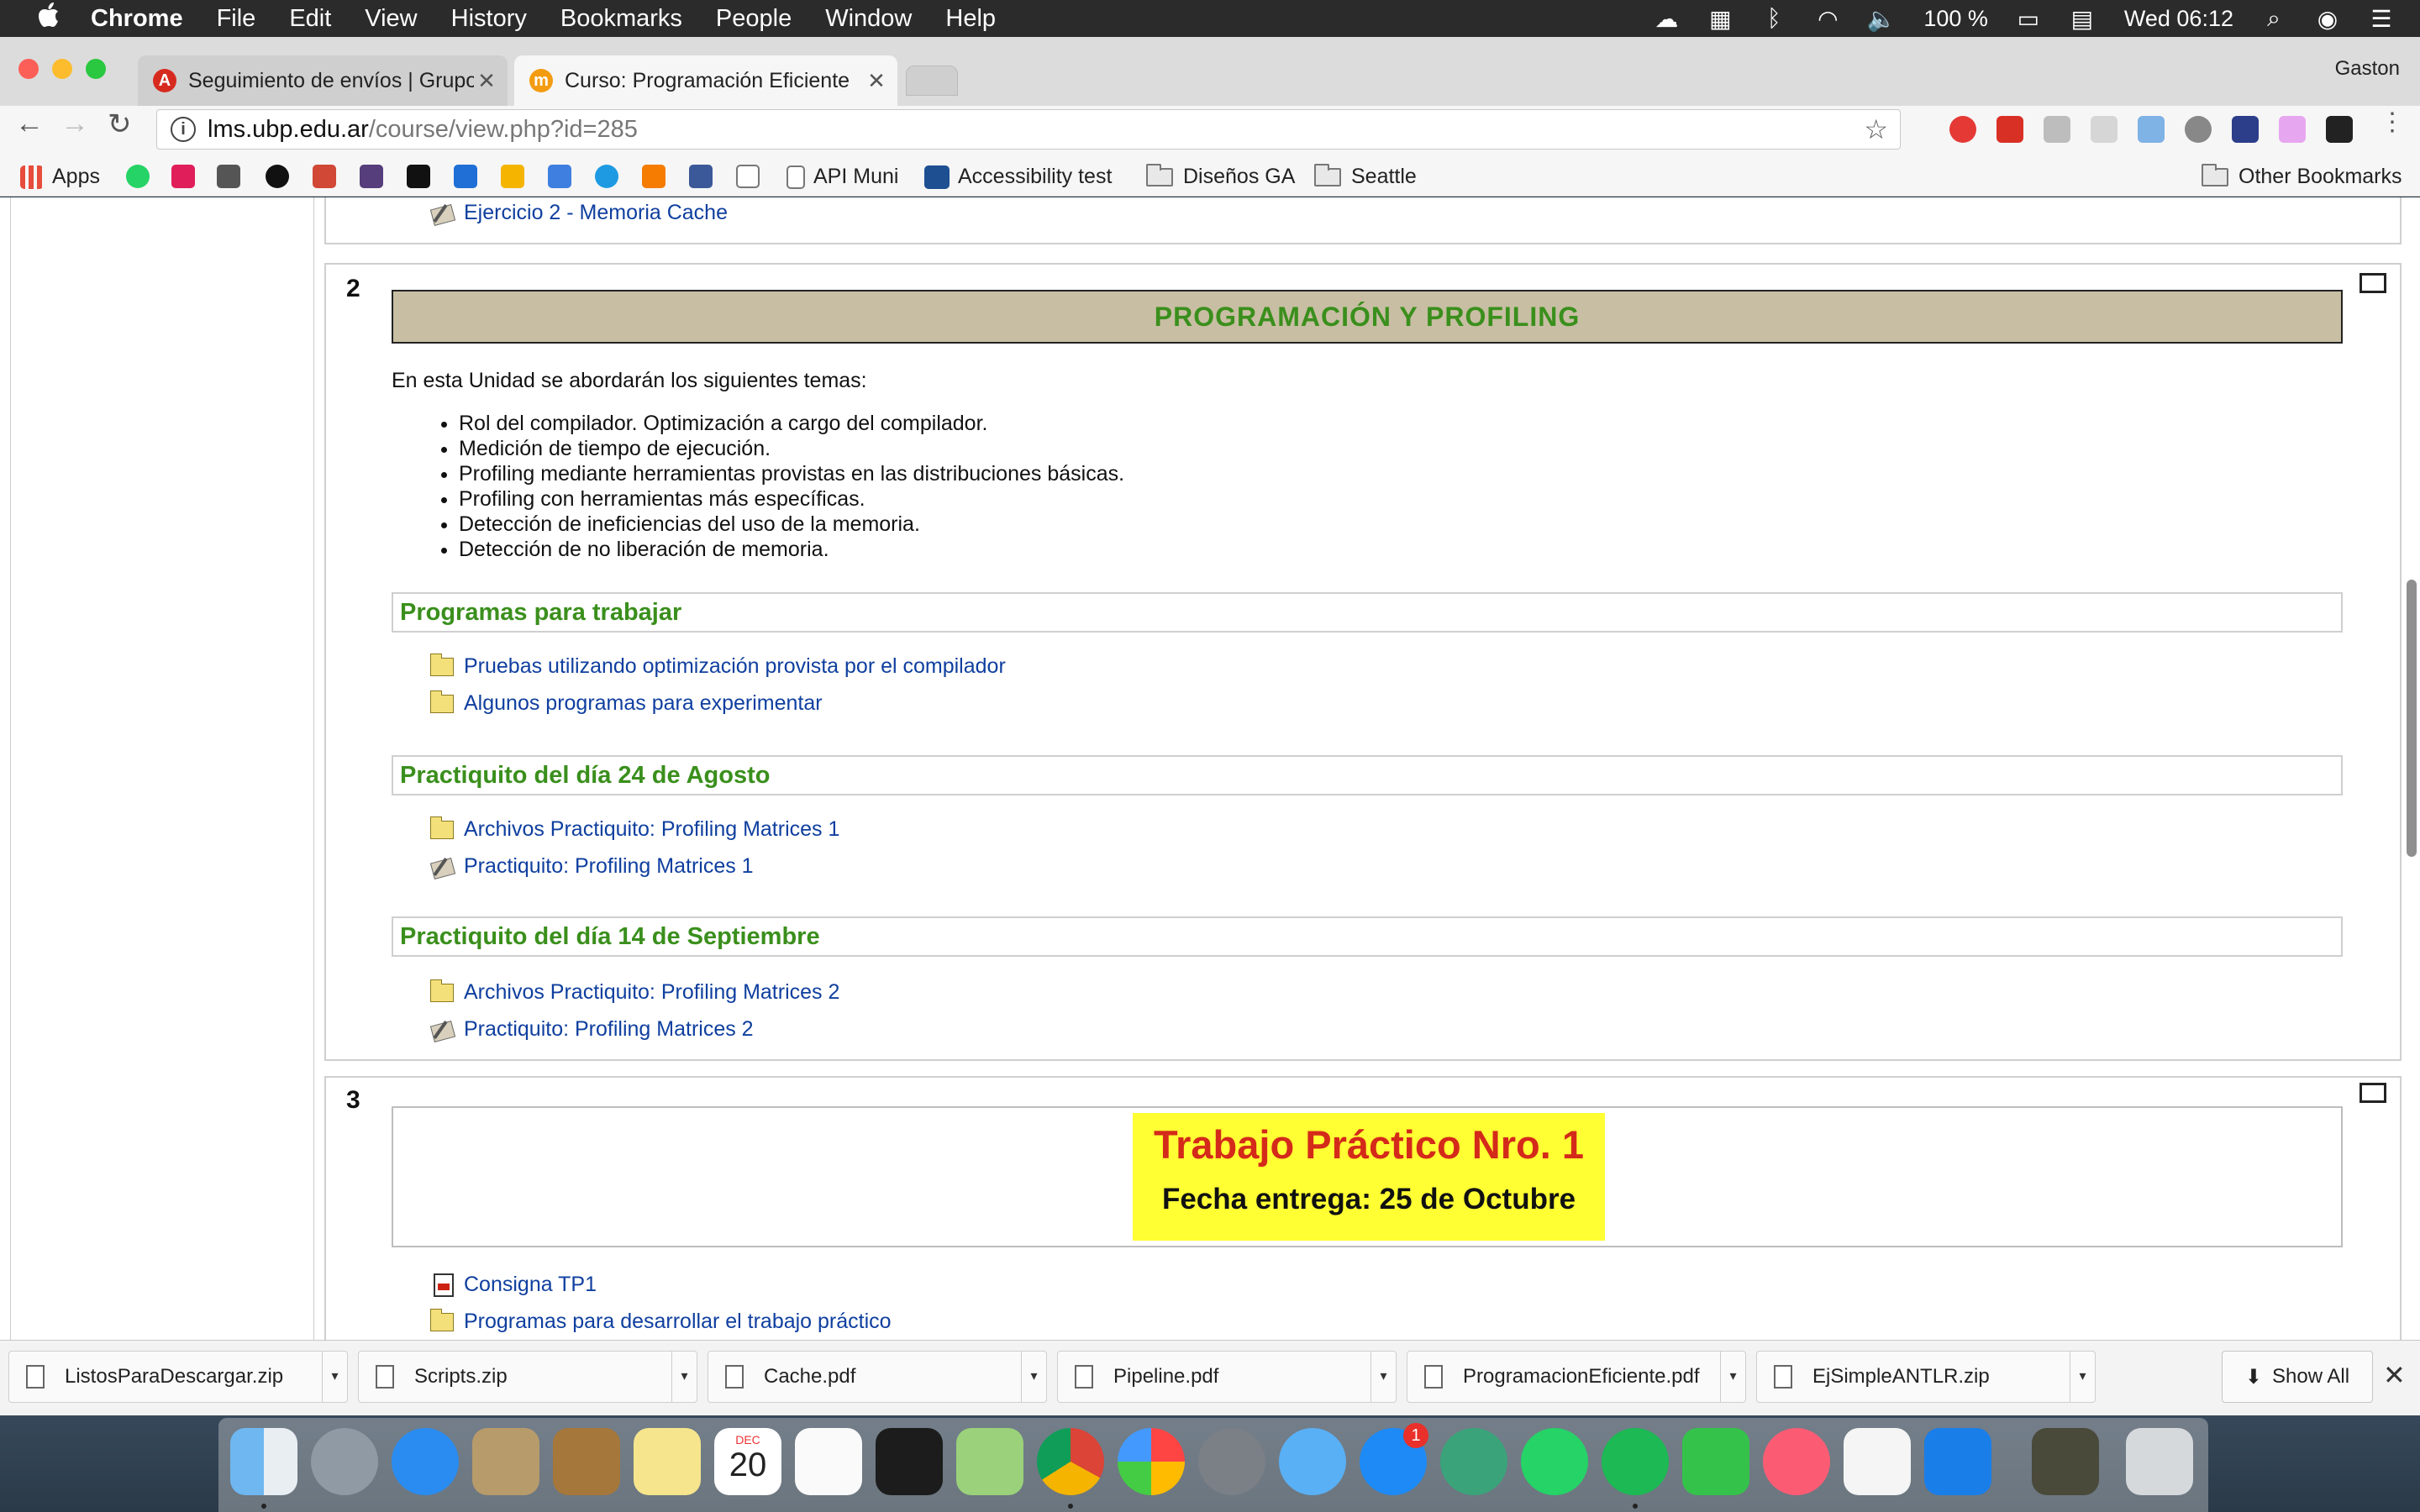 Image resolution: width=2420 pixels, height=1512 pixels. What do you see at coordinates (426, 1461) in the screenshot?
I see `safari-dock-icon` at bounding box center [426, 1461].